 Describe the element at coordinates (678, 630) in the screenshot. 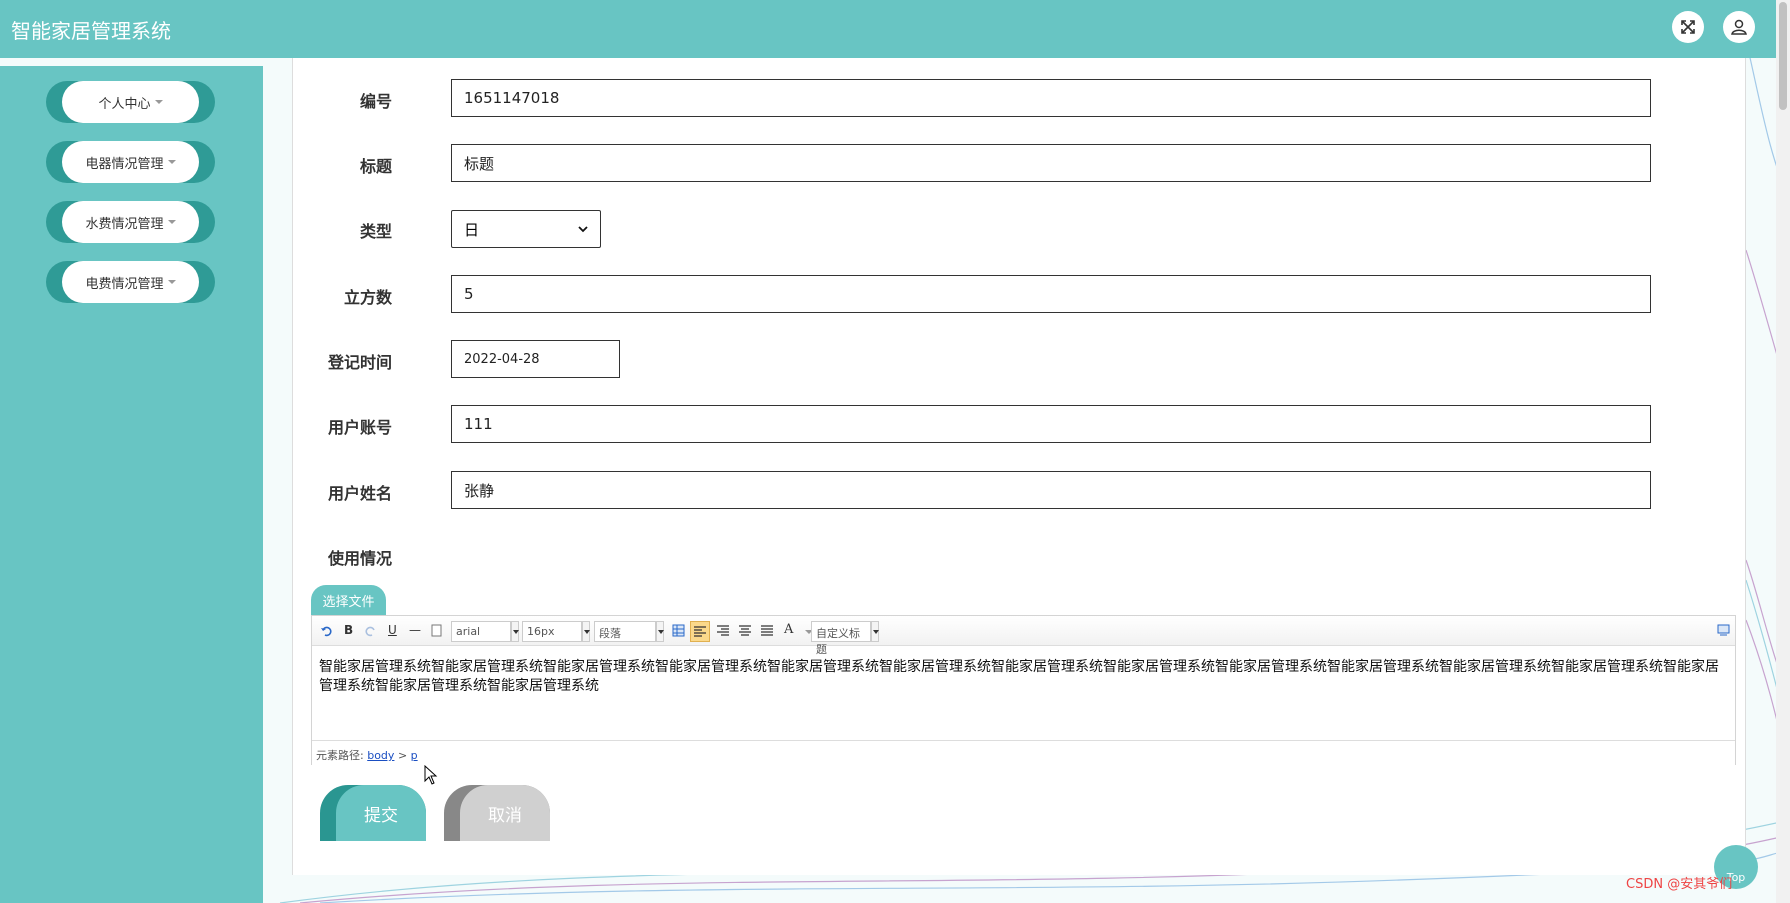

I see `table-icon` at that location.